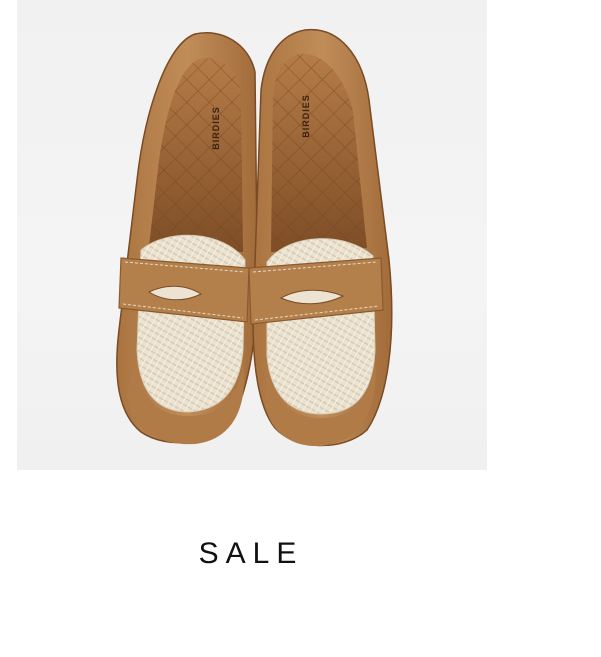  I want to click on left-insole-brand-imprint: BIRDIES, so click(216, 128).